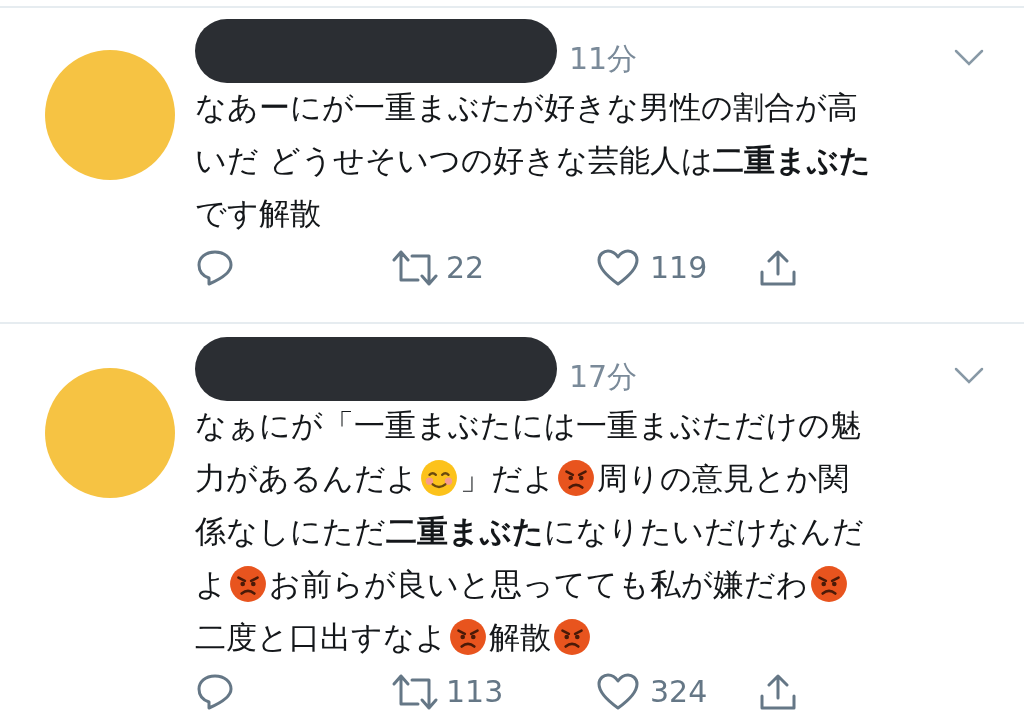  Describe the element at coordinates (679, 268) in the screenshot. I see `like-count: 119` at that location.